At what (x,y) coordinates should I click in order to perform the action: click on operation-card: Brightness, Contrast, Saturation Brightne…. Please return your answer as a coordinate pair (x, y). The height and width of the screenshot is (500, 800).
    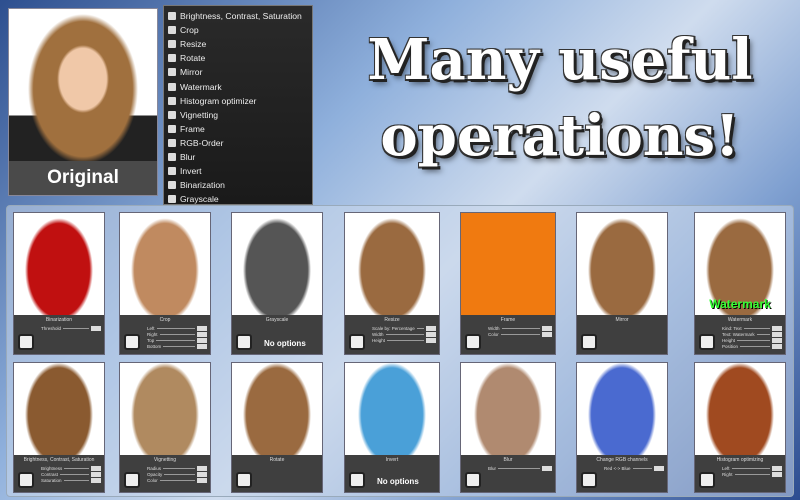
    Looking at the image, I should click on (59, 427).